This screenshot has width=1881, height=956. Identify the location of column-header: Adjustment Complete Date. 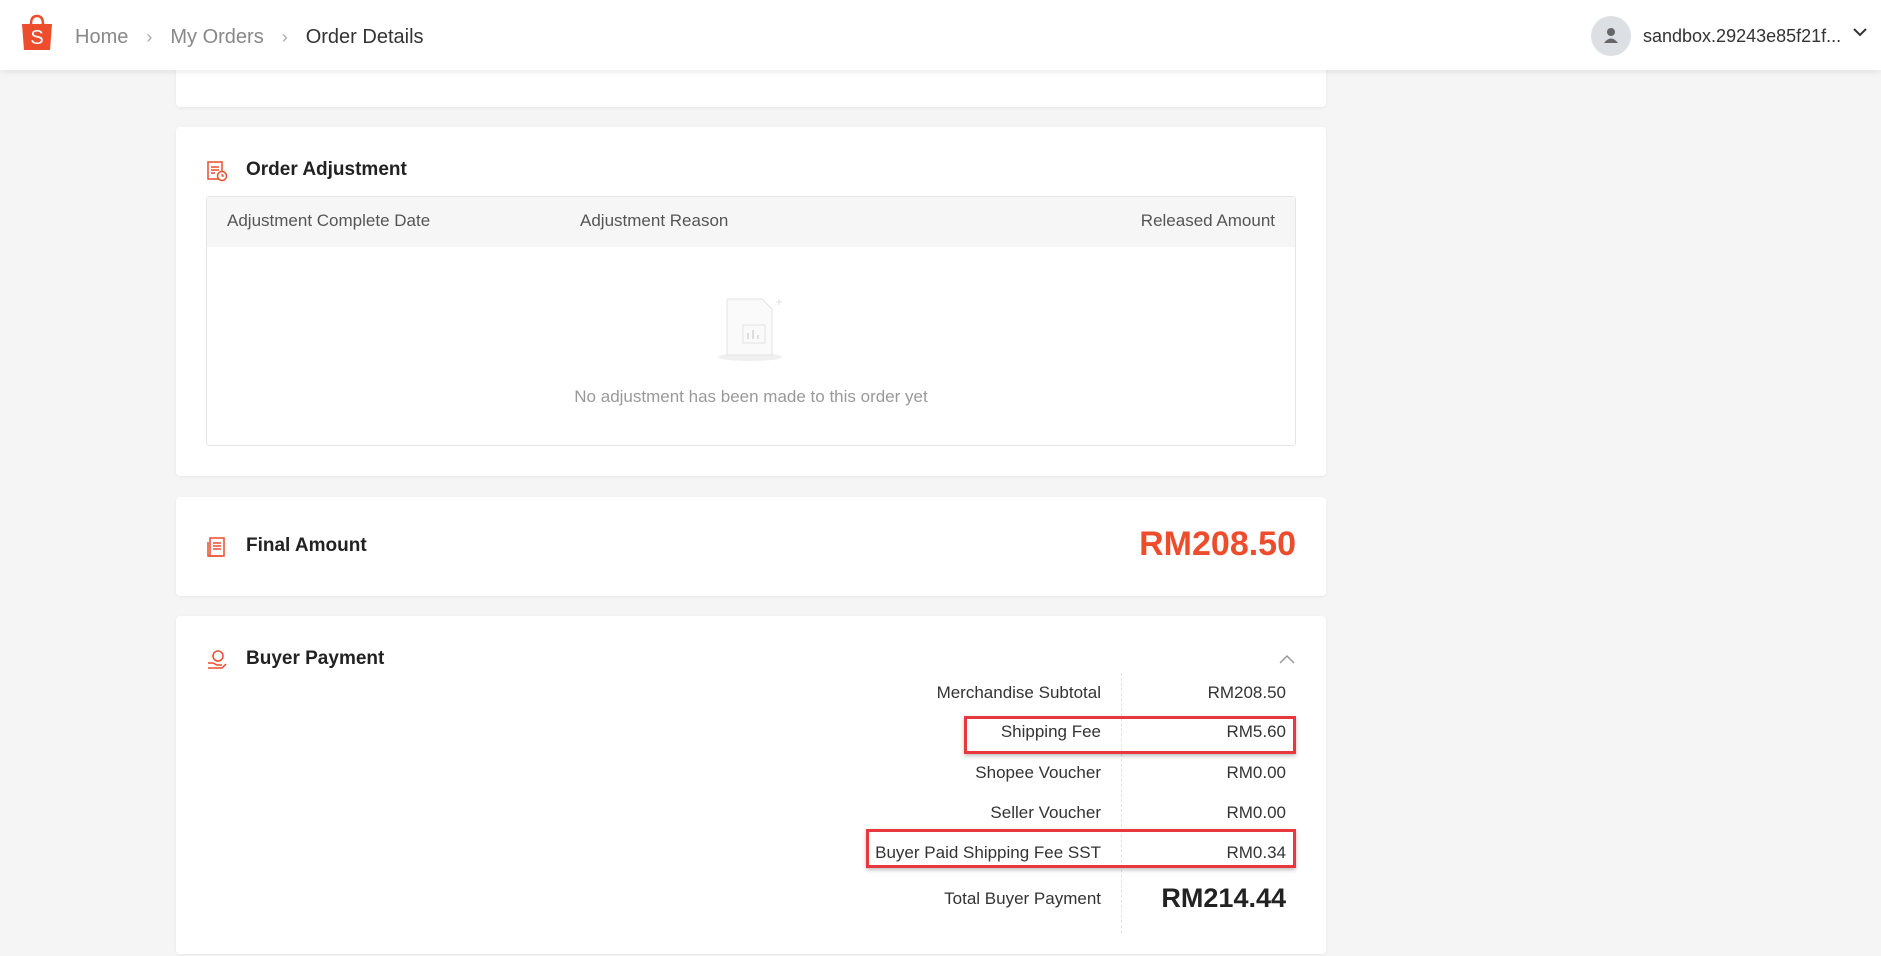
(329, 220).